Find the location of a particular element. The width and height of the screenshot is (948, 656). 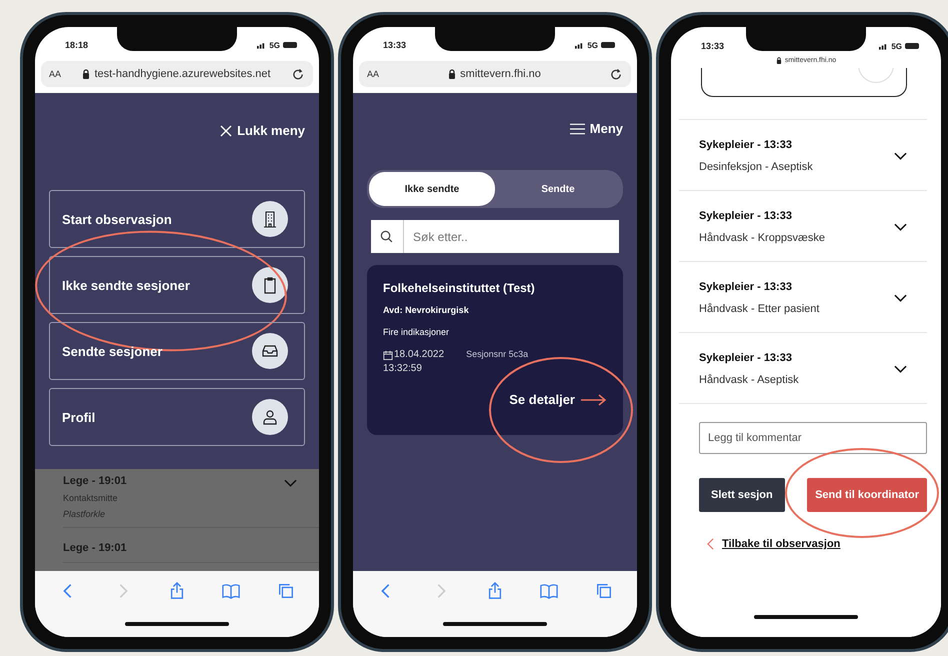

arrow-right-icon is located at coordinates (594, 400).